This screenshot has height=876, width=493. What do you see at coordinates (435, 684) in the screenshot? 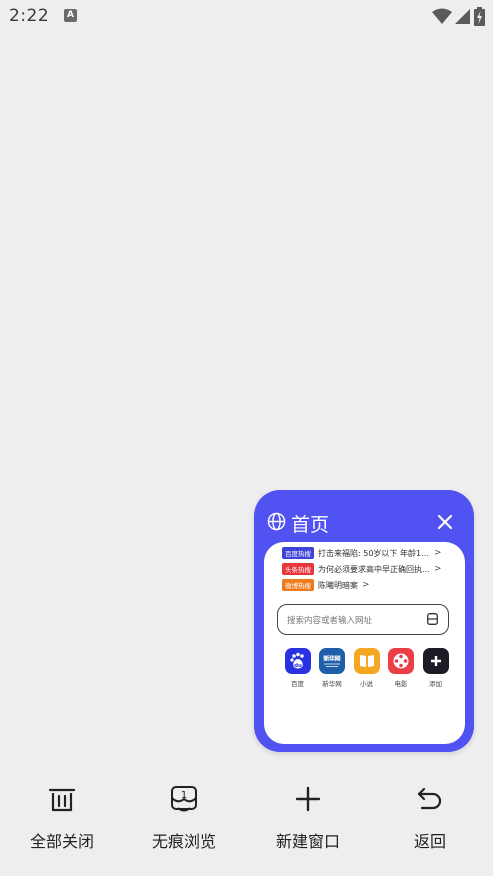
I see `shortcut-label: 添加` at bounding box center [435, 684].